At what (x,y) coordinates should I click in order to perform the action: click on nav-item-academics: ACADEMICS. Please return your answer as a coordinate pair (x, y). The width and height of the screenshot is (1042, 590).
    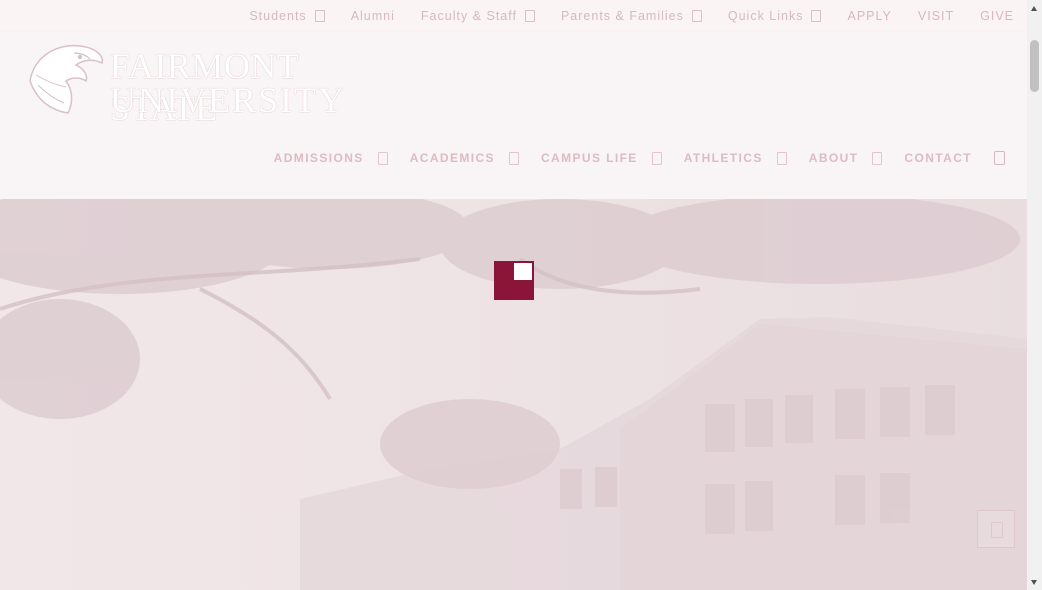
    Looking at the image, I should click on (464, 158).